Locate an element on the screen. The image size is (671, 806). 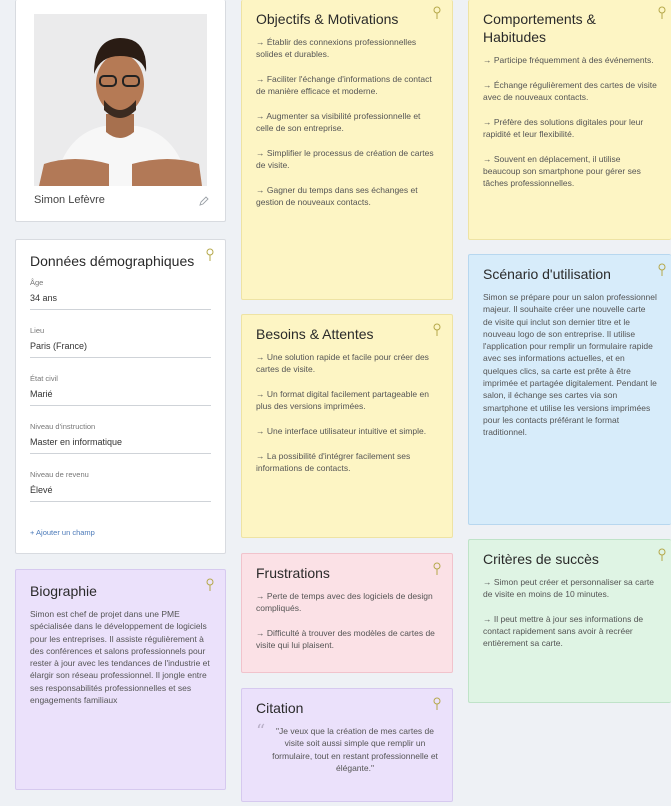
field-value: 34 ans is located at coordinates (120, 298).